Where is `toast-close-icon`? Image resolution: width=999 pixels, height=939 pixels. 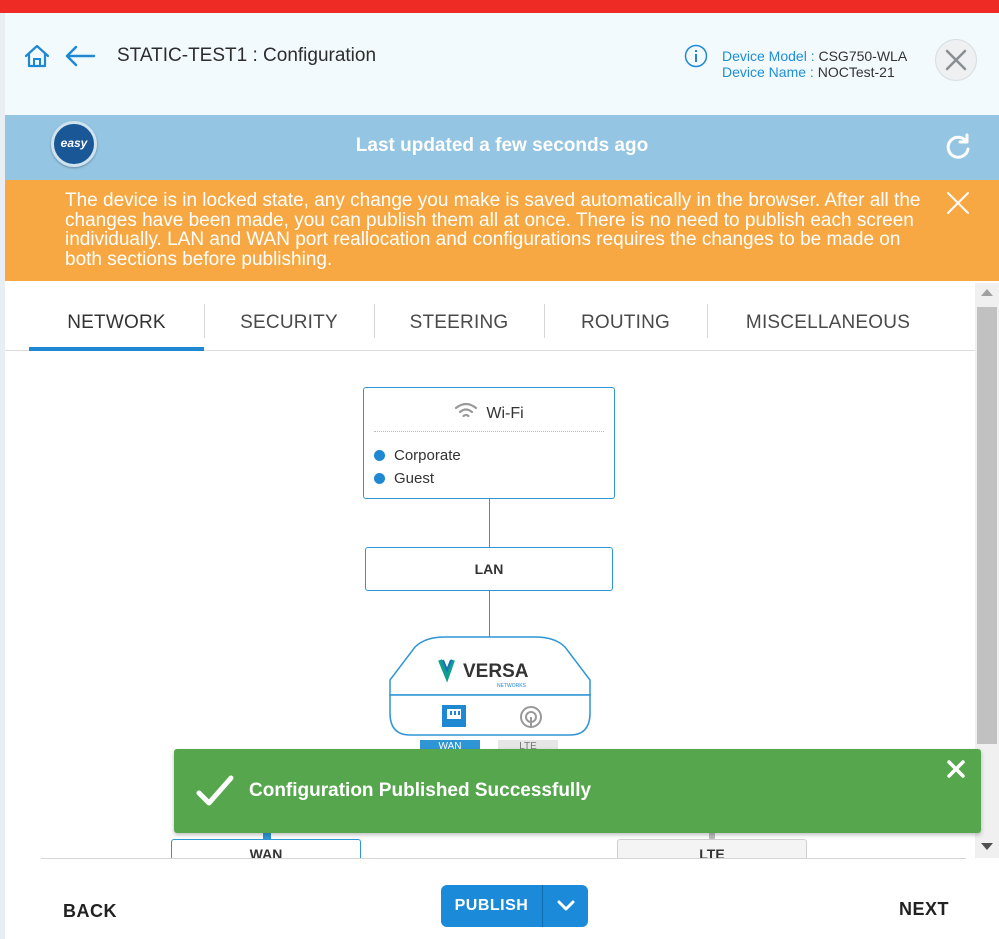 toast-close-icon is located at coordinates (956, 771).